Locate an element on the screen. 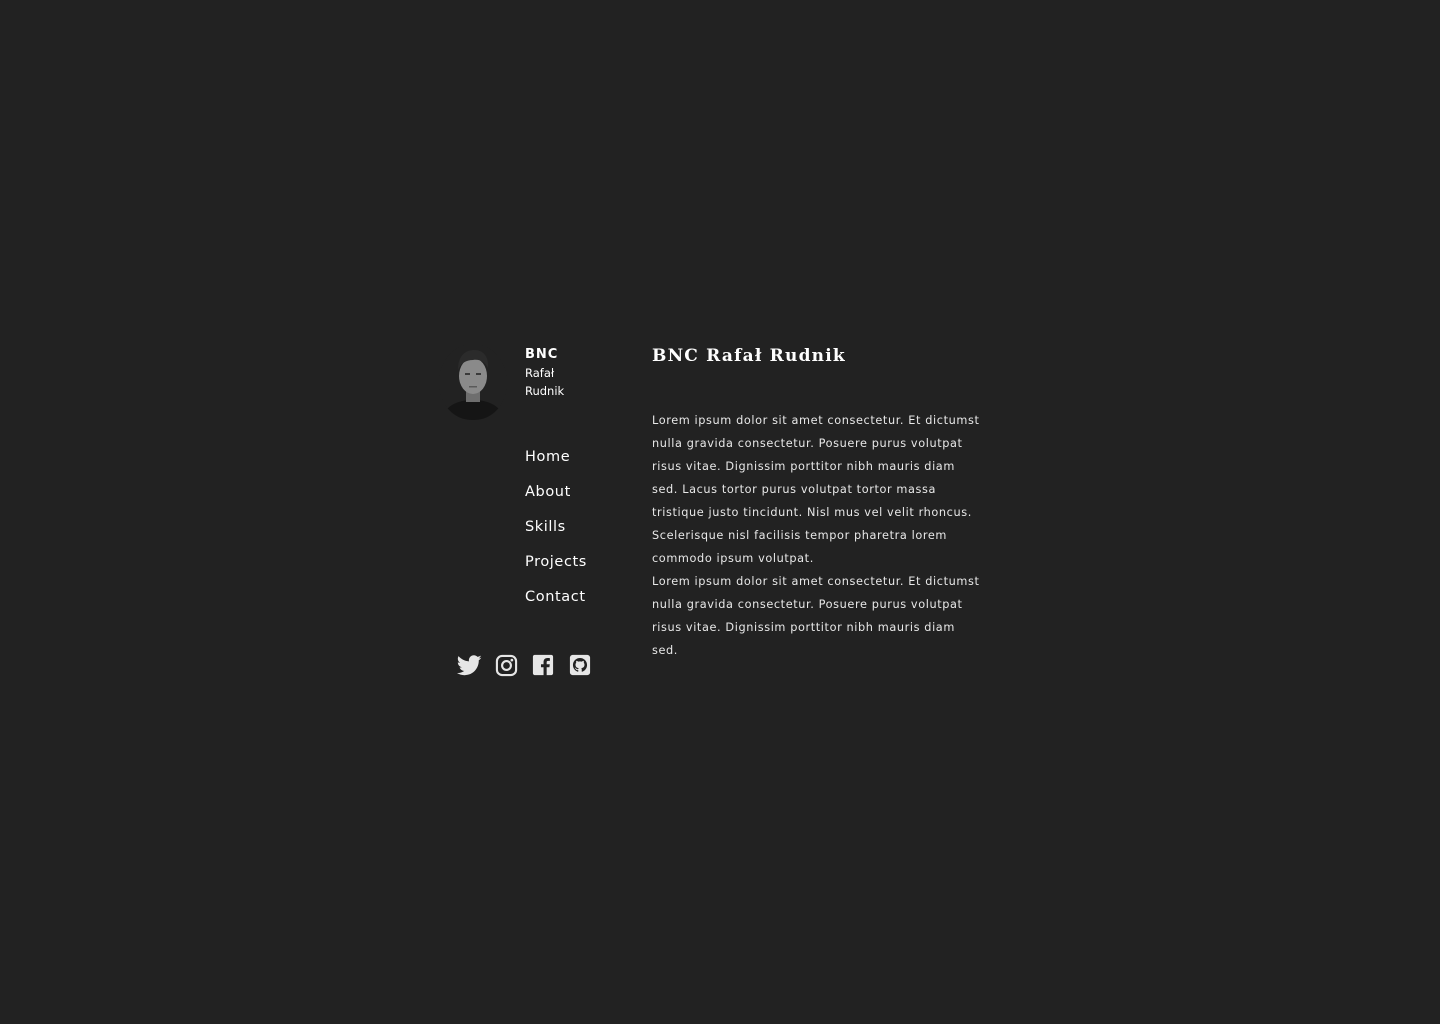 This screenshot has height=1024, width=1440. social-links is located at coordinates (524, 665).